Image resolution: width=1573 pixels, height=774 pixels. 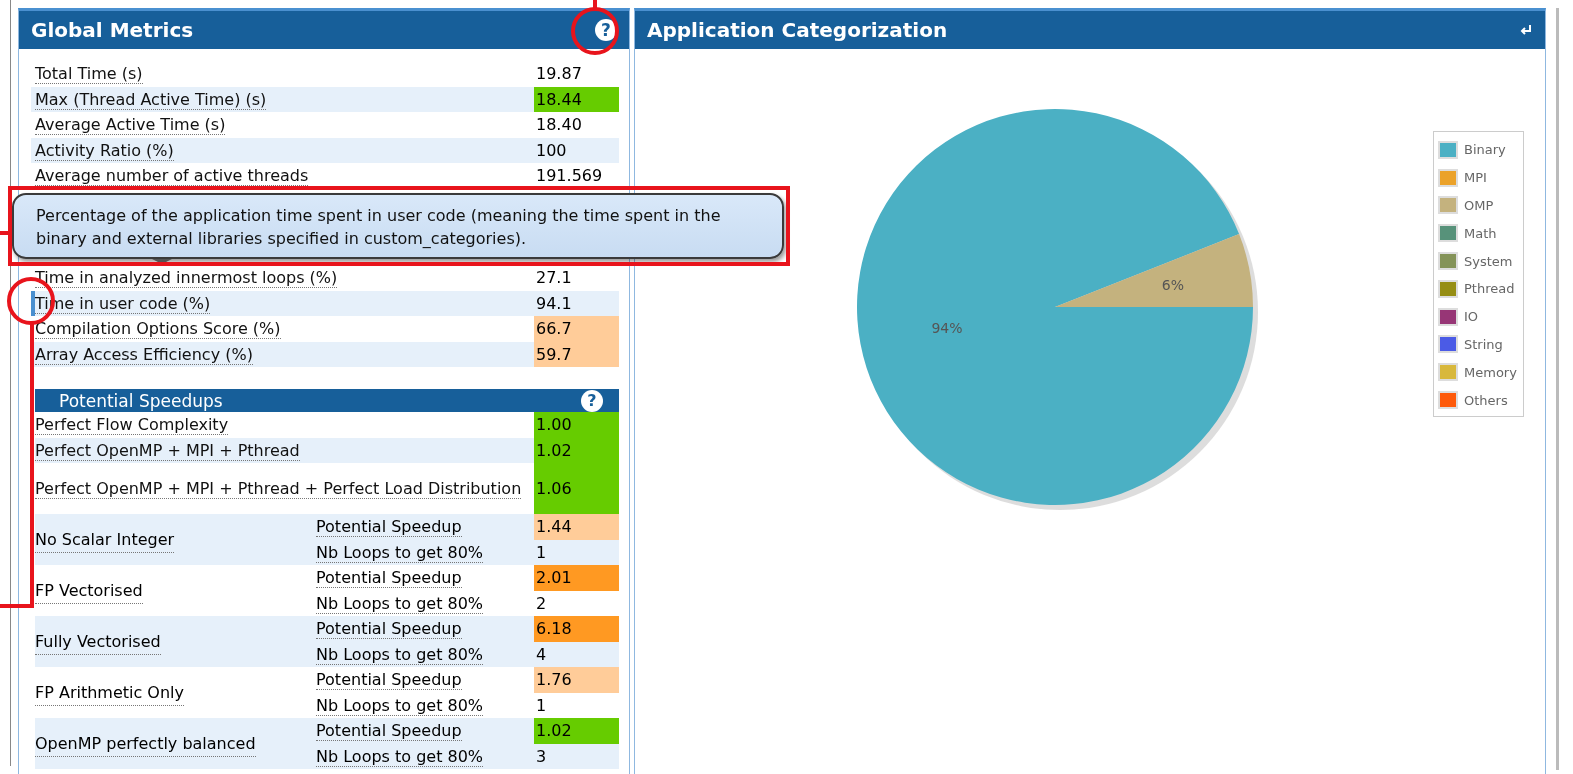 I want to click on legend-label: MPI, so click(x=1475, y=178).